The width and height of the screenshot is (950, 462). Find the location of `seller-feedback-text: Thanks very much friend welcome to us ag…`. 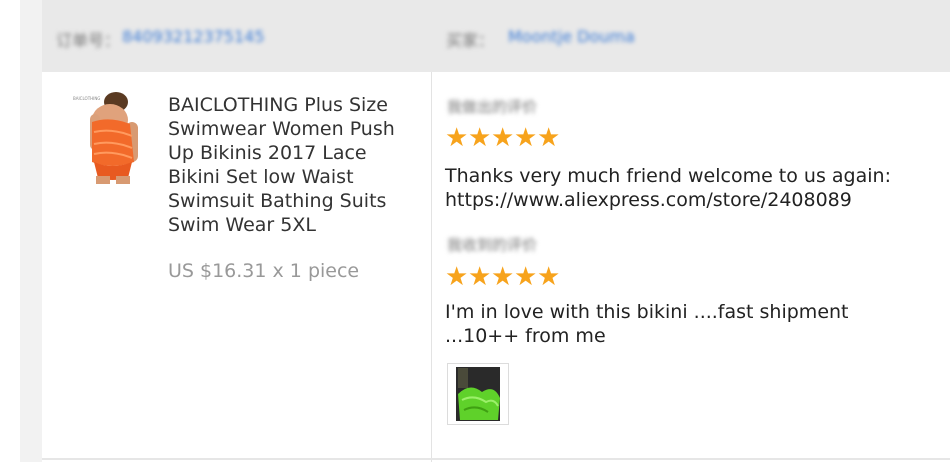

seller-feedback-text: Thanks very much friend welcome to us ag… is located at coordinates (668, 188).